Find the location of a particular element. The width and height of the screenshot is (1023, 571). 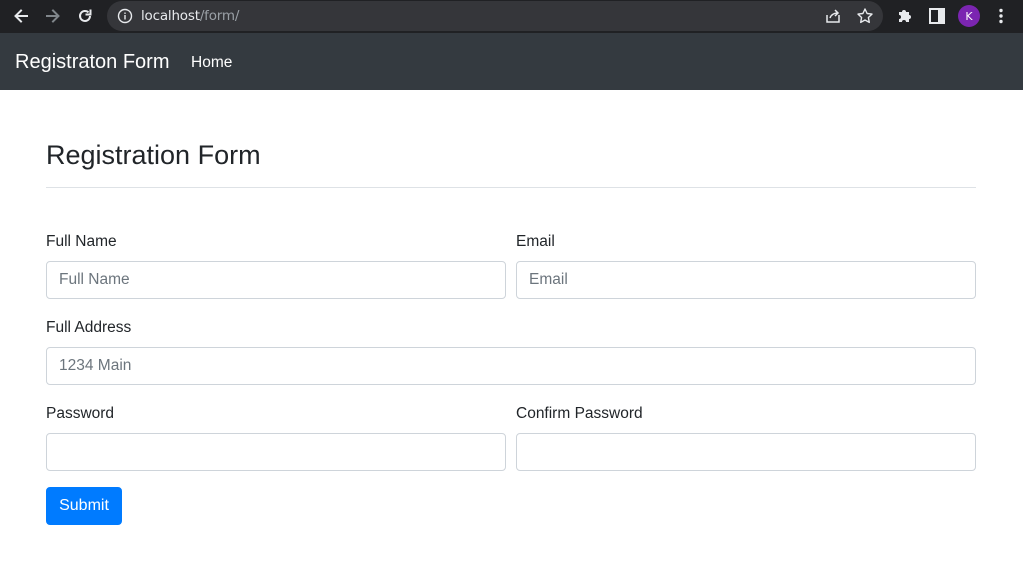

email-label: Email is located at coordinates (535, 241).